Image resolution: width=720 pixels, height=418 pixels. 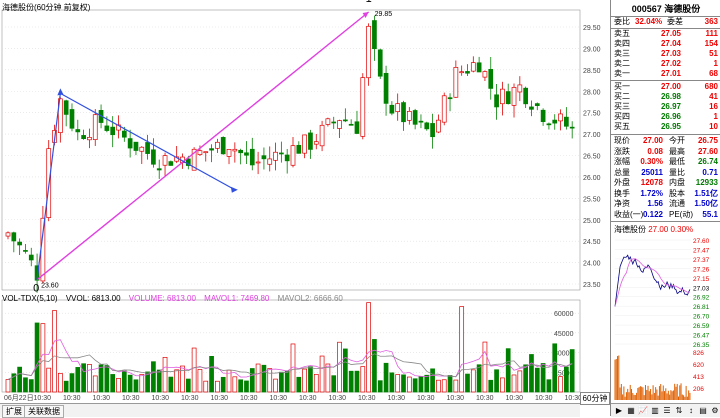 I want to click on bar-icon: ▥, so click(x=655, y=410).